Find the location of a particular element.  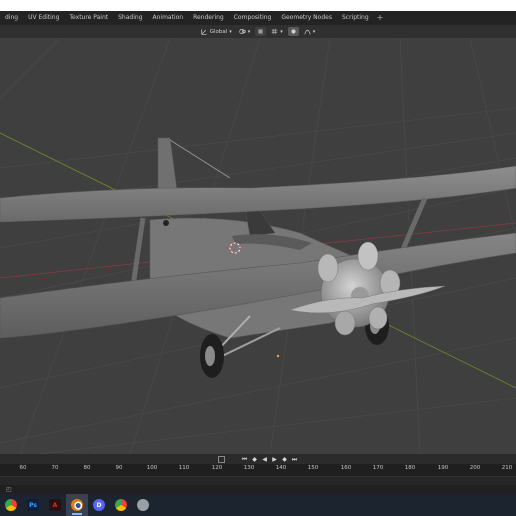

frame-tick: 190 is located at coordinates (443, 468).